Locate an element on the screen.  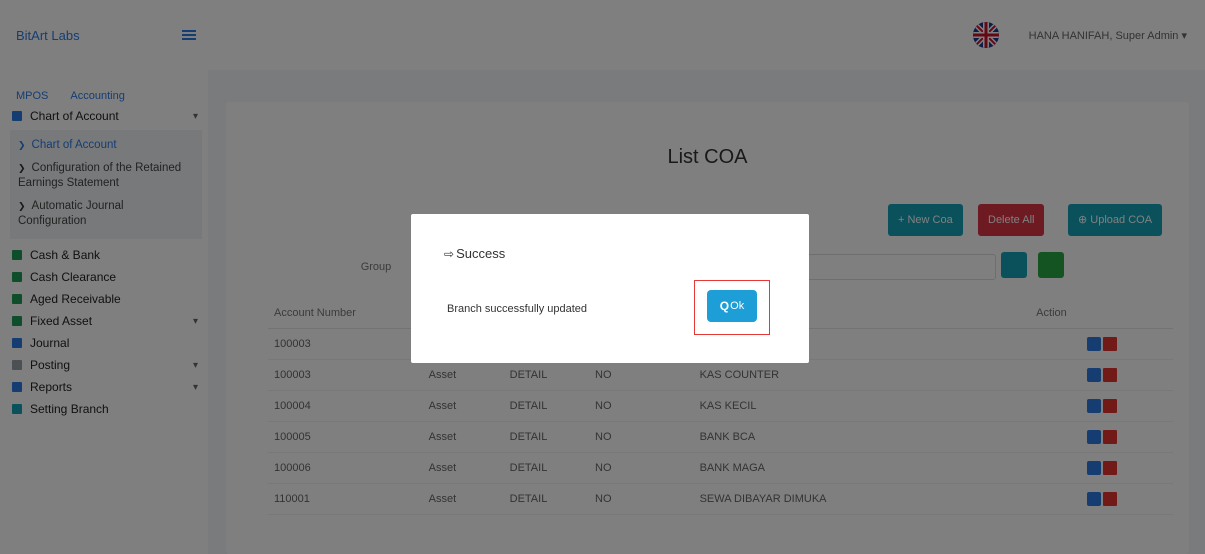
search-icon: Q is located at coordinates (724, 306).